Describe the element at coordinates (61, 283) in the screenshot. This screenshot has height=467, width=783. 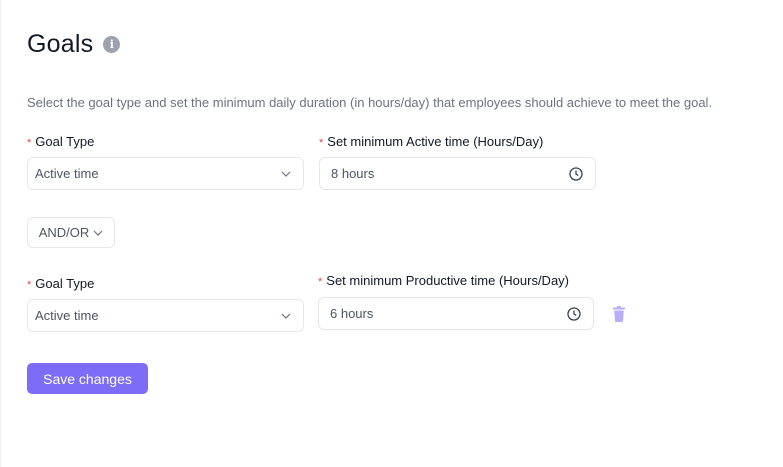
I see `goal-2-type-label: * Goal Type` at that location.